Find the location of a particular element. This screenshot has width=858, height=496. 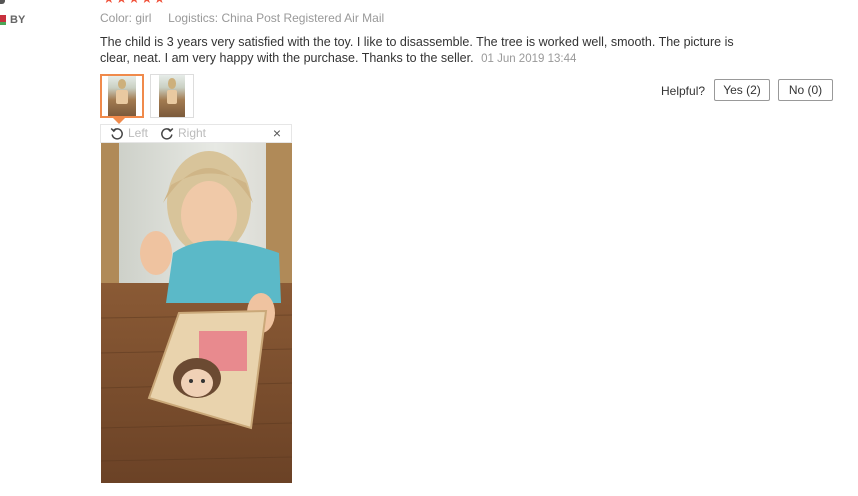

cropped-avatar-fragment is located at coordinates (2, 2).